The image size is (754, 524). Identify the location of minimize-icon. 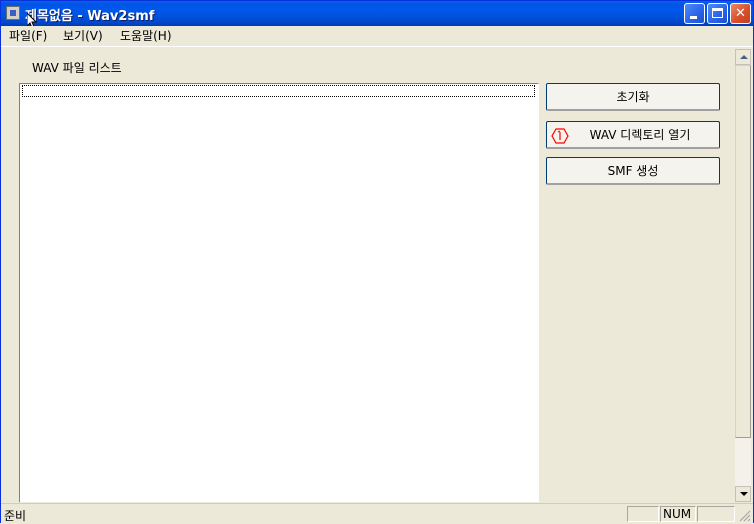
(693, 17).